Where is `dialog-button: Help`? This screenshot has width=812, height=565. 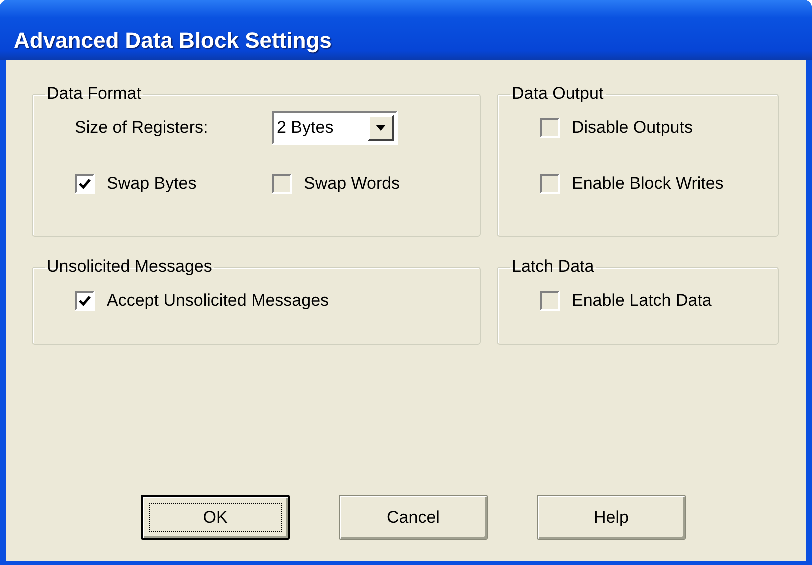
dialog-button: Help is located at coordinates (611, 517).